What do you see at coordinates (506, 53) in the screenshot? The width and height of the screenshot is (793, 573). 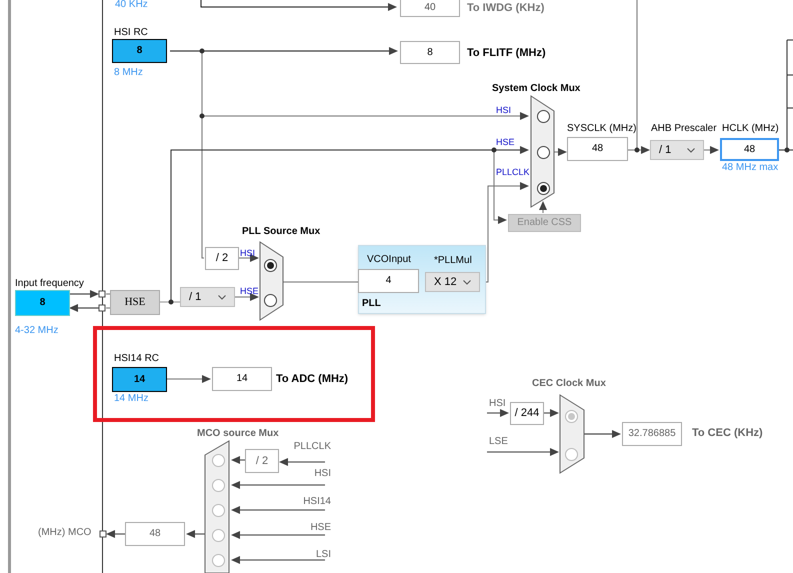 I see `flitf-label: To FLITF (MHz)` at bounding box center [506, 53].